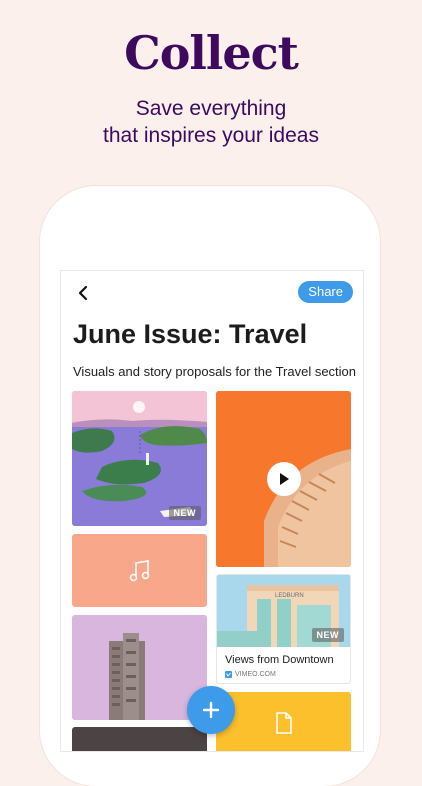 Image resolution: width=422 pixels, height=786 pixels. Describe the element at coordinates (228, 674) in the screenshot. I see `vimeo-icon` at that location.